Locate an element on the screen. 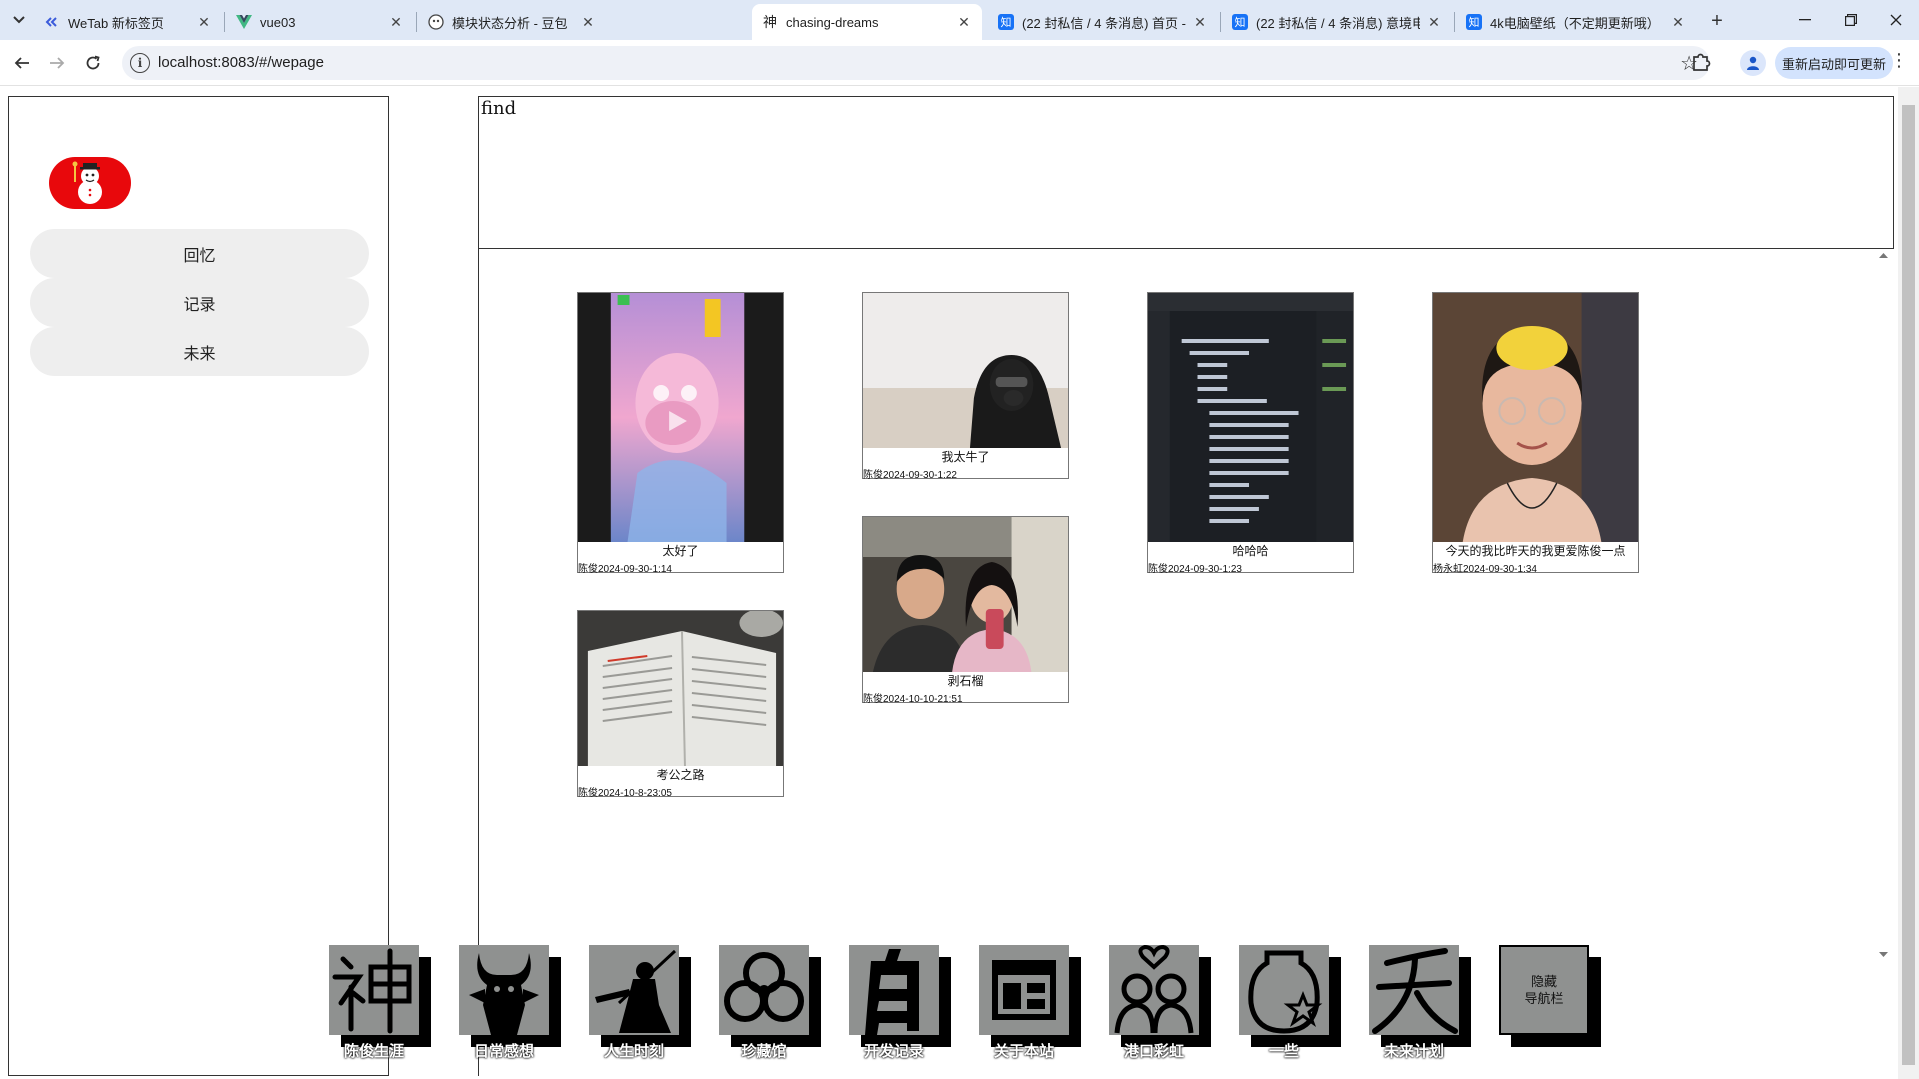  dock-label: 关于本站 is located at coordinates (1023, 1051).